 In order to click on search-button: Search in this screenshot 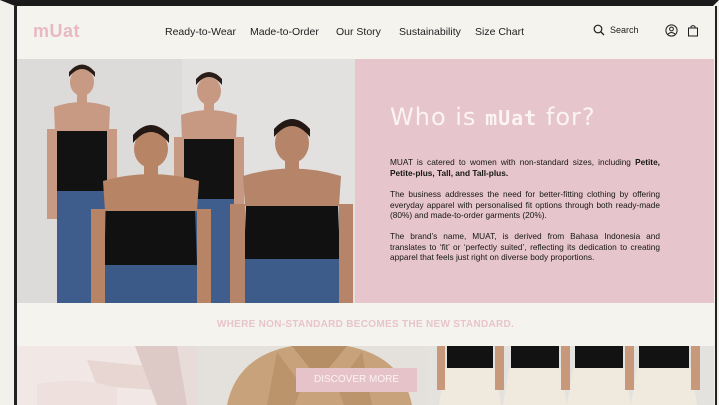, I will do `click(616, 30)`.